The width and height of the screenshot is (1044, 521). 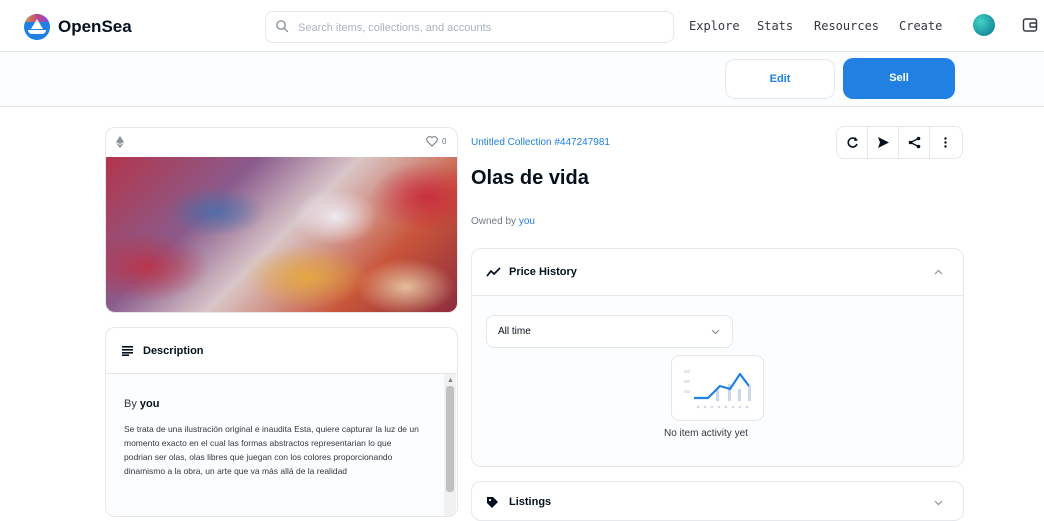 What do you see at coordinates (899, 78) in the screenshot?
I see `sell-button: Sell` at bounding box center [899, 78].